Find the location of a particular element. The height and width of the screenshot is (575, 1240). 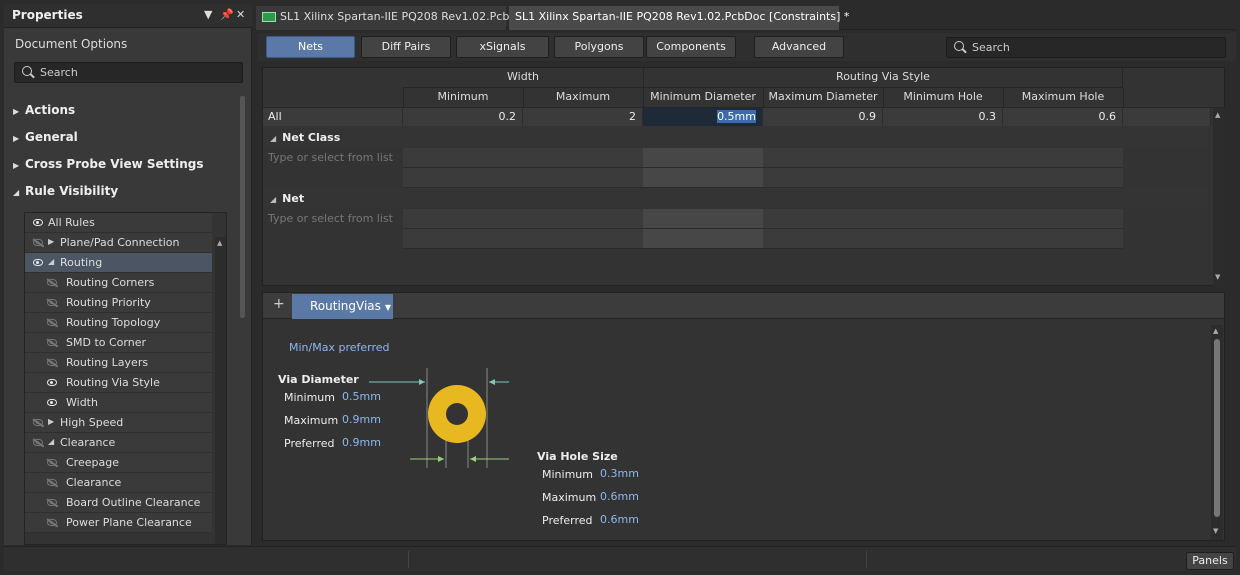

polygons-button: Polygons is located at coordinates (599, 47).